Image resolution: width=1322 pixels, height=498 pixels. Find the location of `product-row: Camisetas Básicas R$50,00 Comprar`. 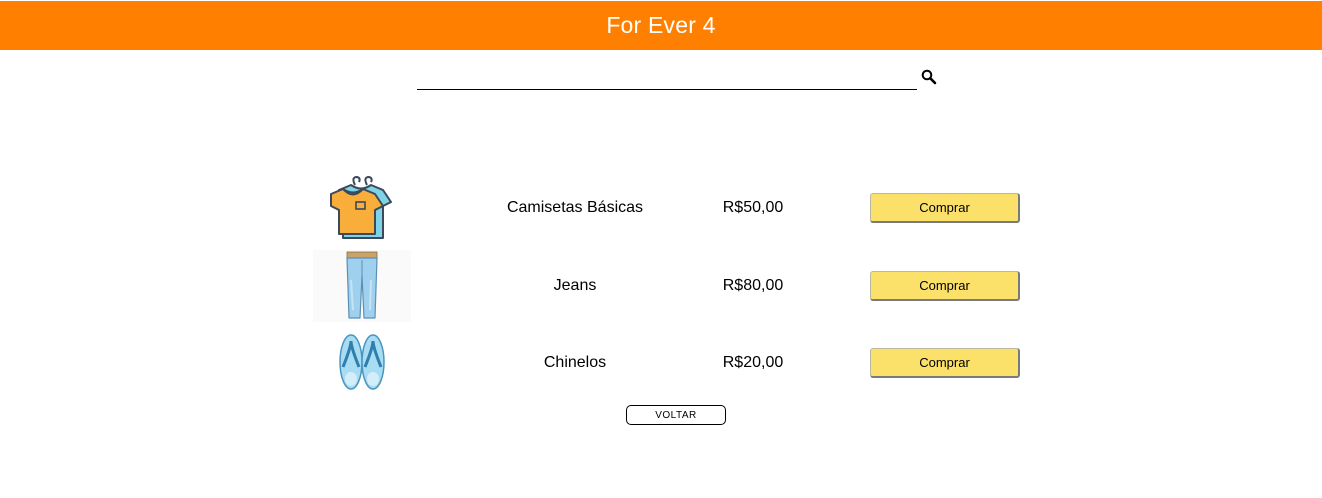

product-row: Camisetas Básicas R$50,00 Comprar is located at coordinates (661, 208).